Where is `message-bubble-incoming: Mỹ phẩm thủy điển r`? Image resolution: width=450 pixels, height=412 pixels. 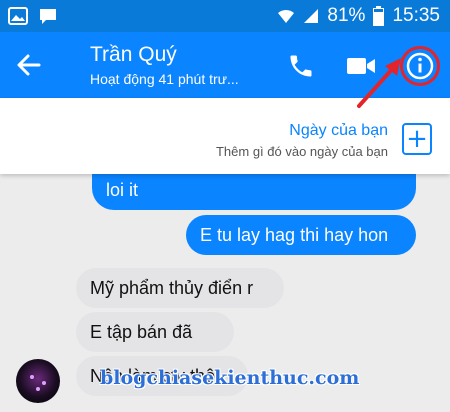
message-bubble-incoming: Mỹ phẩm thủy điển r is located at coordinates (180, 288).